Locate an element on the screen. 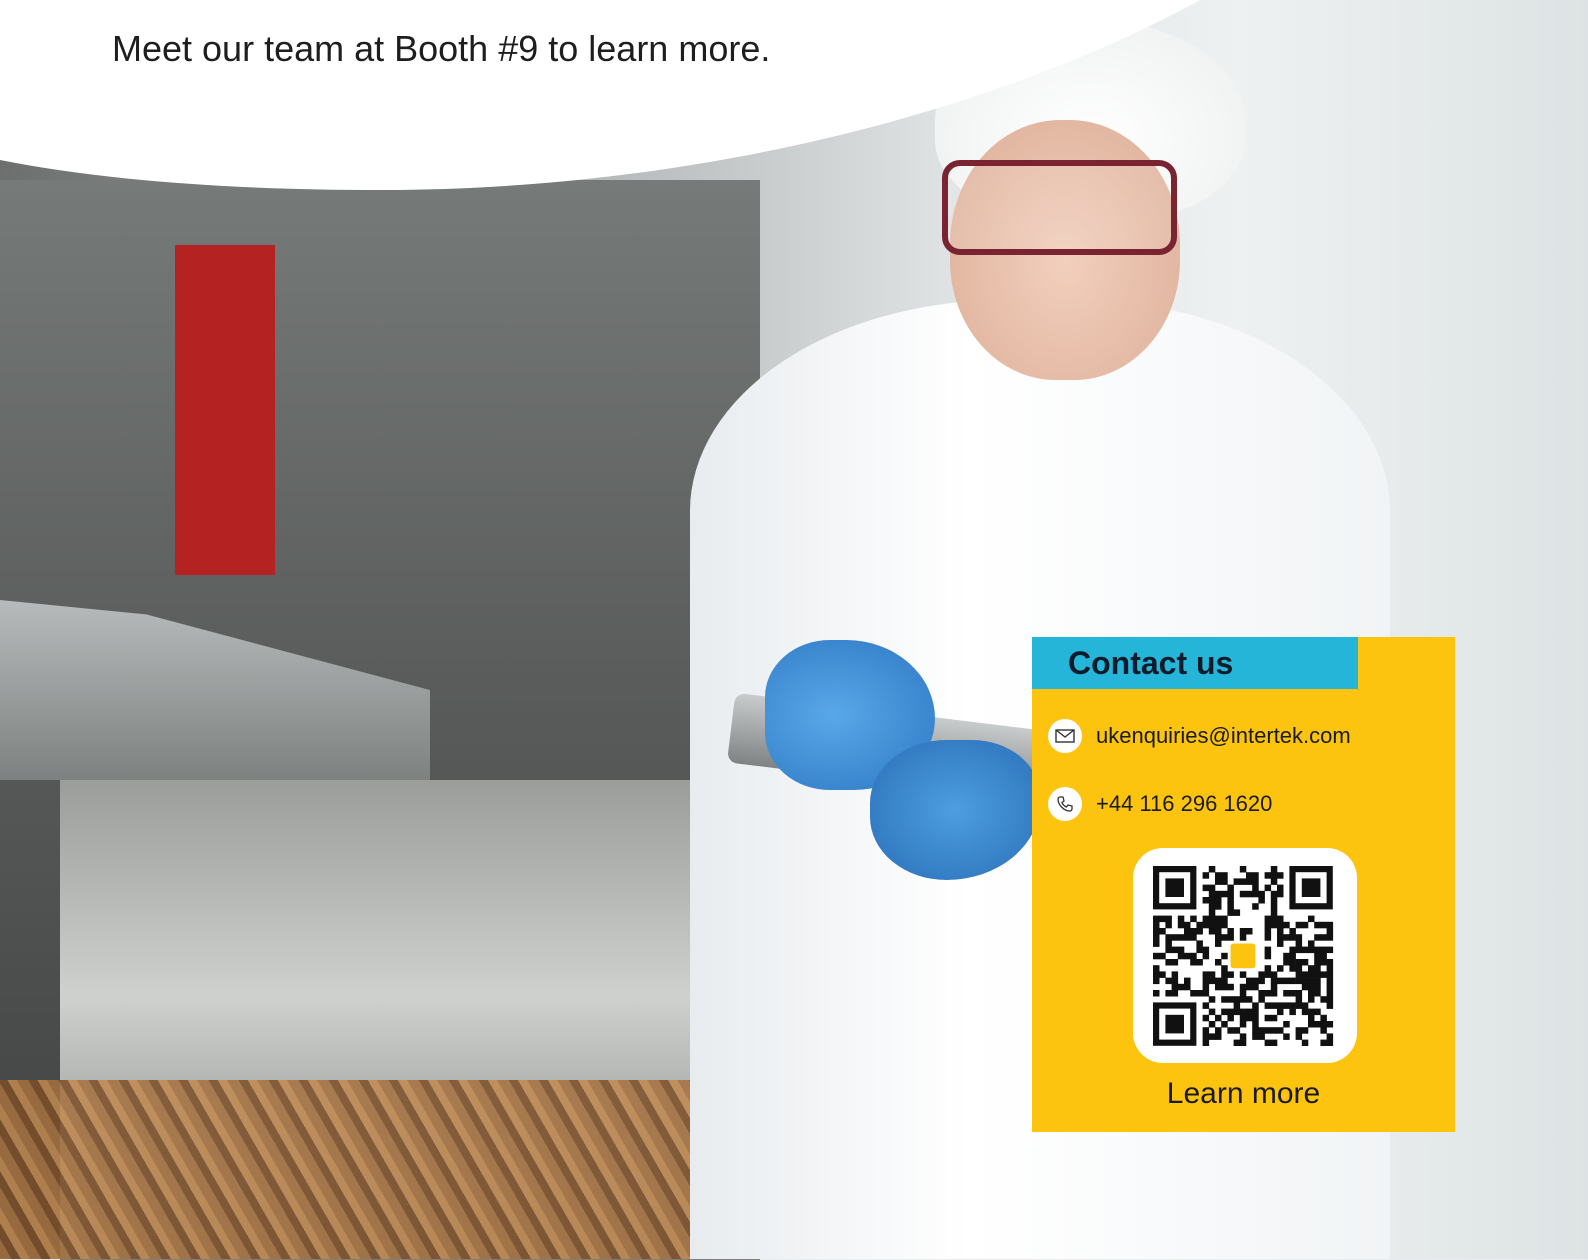  contact-title-tab: Contact us is located at coordinates (1195, 663).